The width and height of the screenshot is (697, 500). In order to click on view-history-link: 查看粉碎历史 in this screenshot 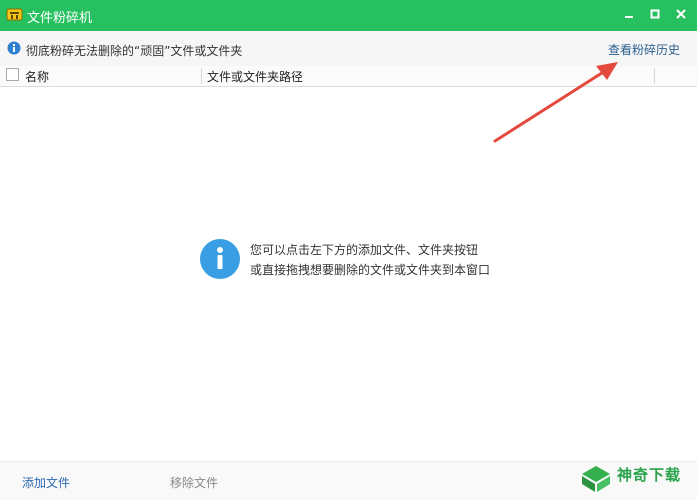, I will do `click(644, 49)`.